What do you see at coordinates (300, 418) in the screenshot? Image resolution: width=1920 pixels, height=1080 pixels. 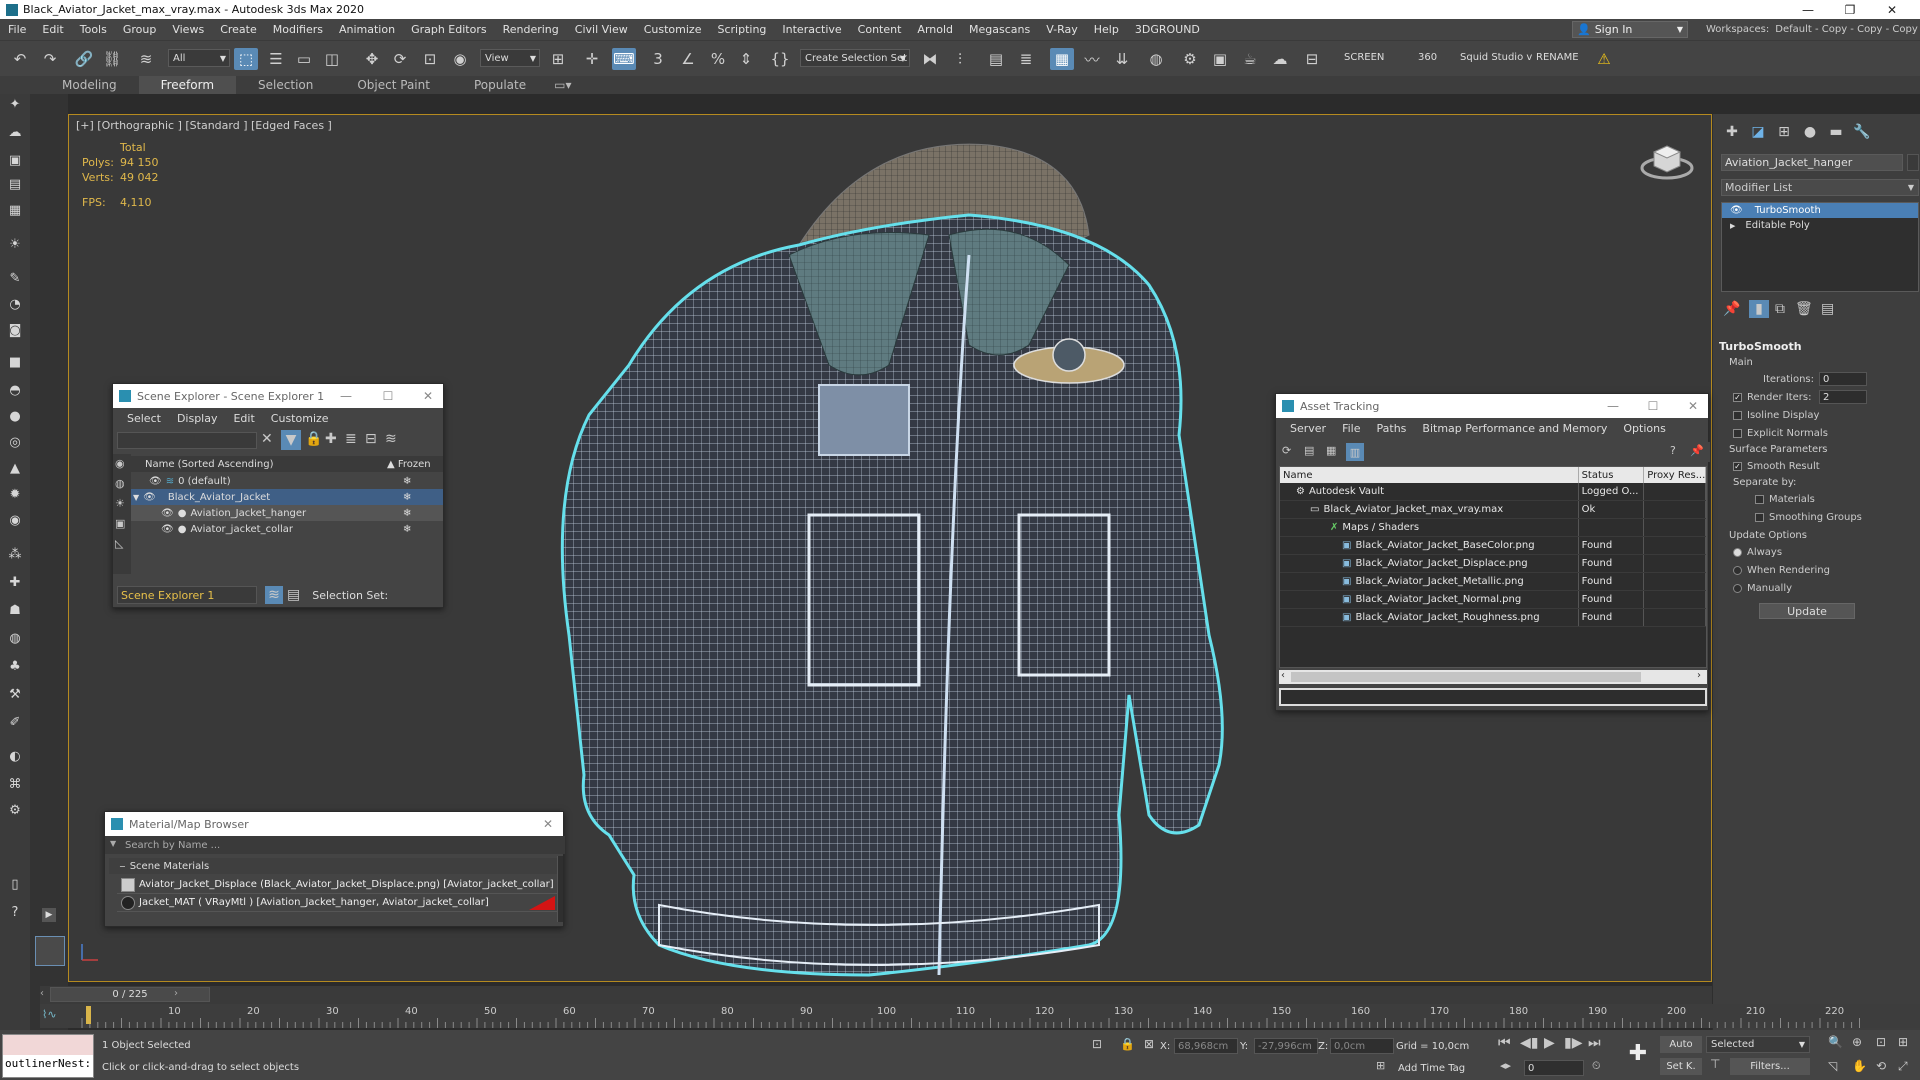 I see `se-menu-customize: Customize` at bounding box center [300, 418].